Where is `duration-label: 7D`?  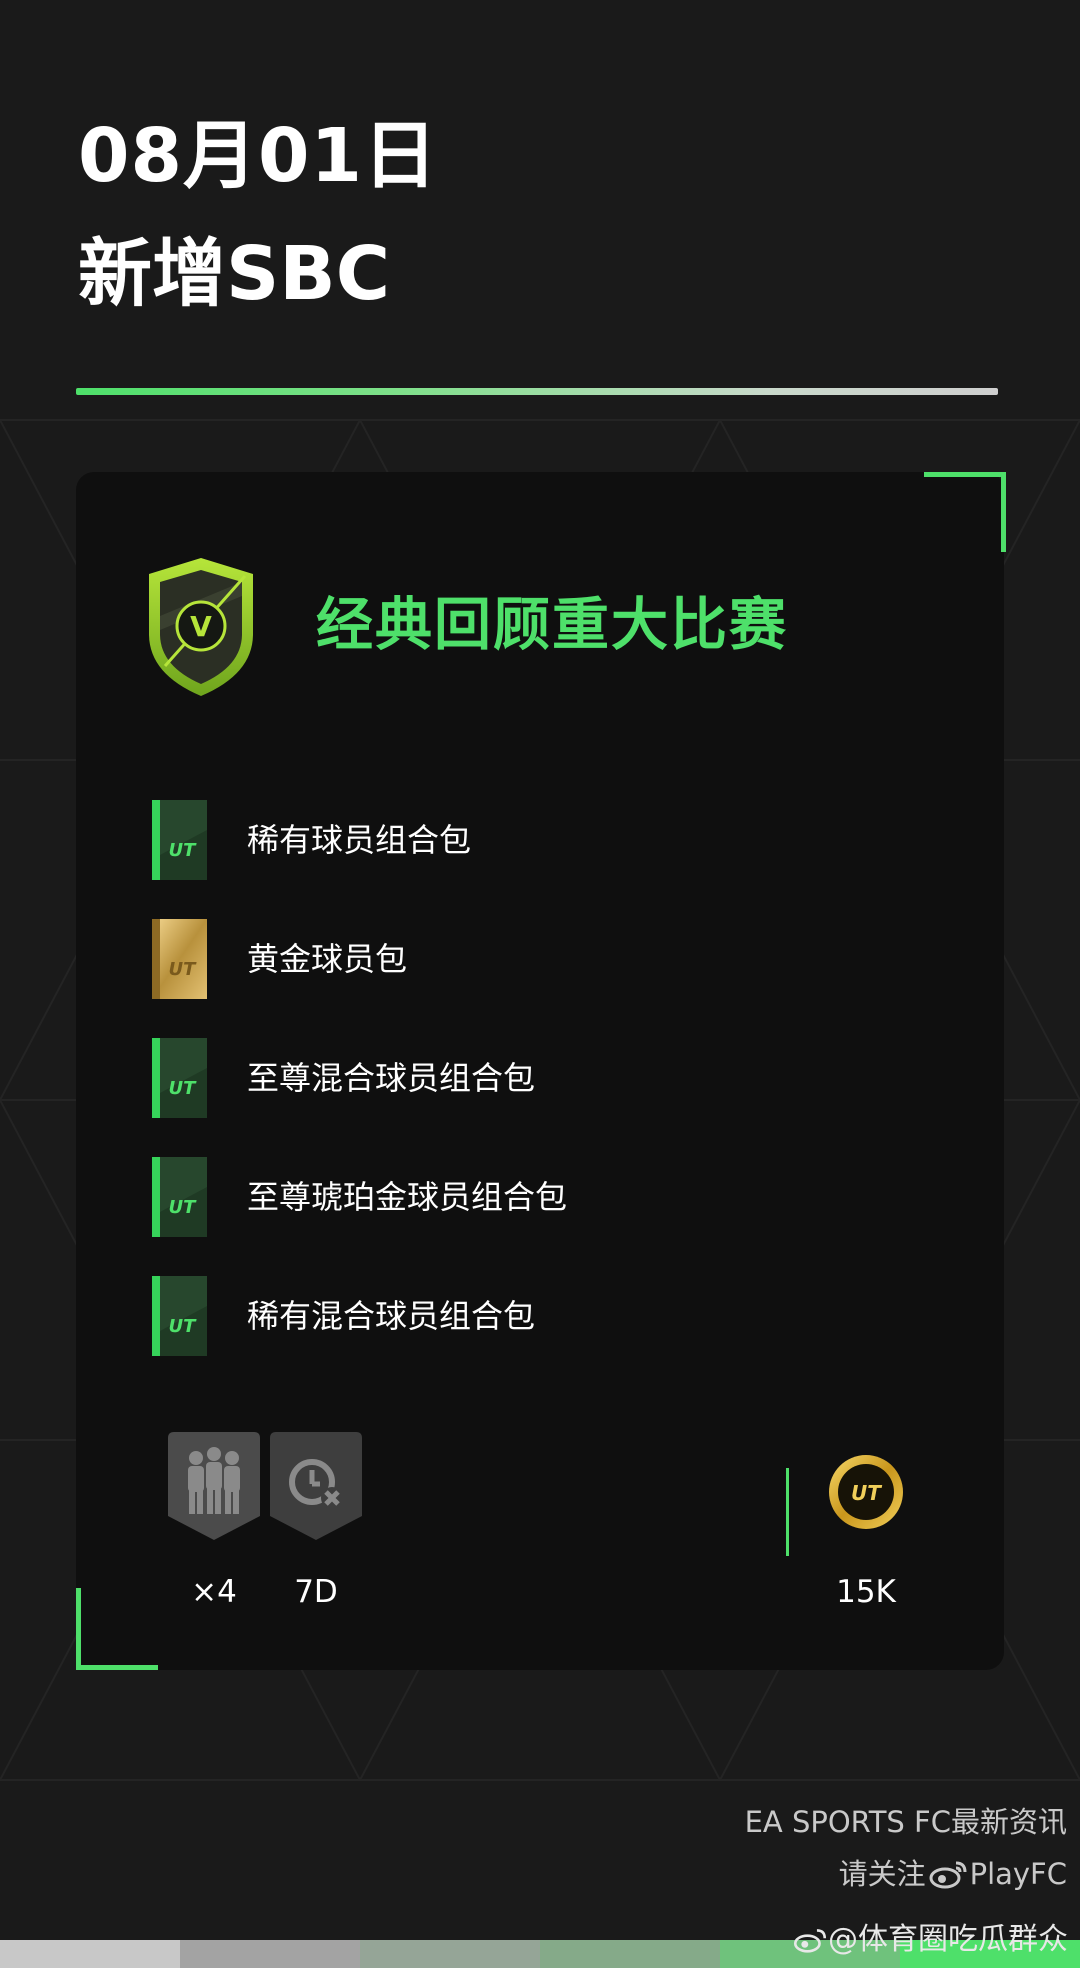
duration-label: 7D is located at coordinates (316, 1592).